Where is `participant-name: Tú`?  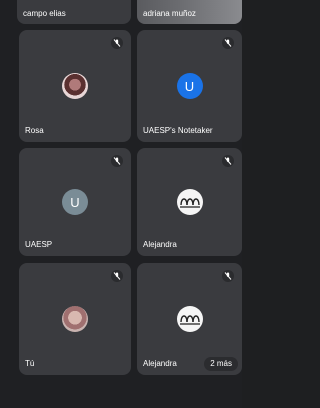
participant-name: Tú is located at coordinates (30, 363).